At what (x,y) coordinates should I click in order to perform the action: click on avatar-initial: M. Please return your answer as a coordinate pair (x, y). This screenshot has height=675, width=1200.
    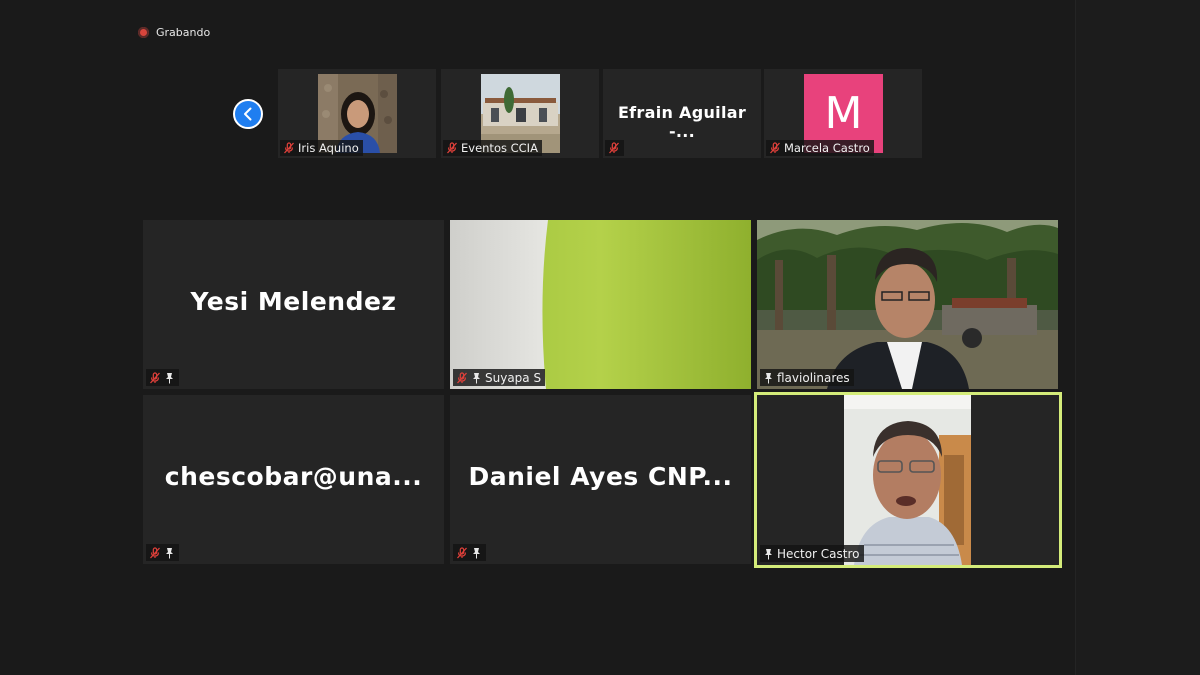
    Looking at the image, I should click on (843, 113).